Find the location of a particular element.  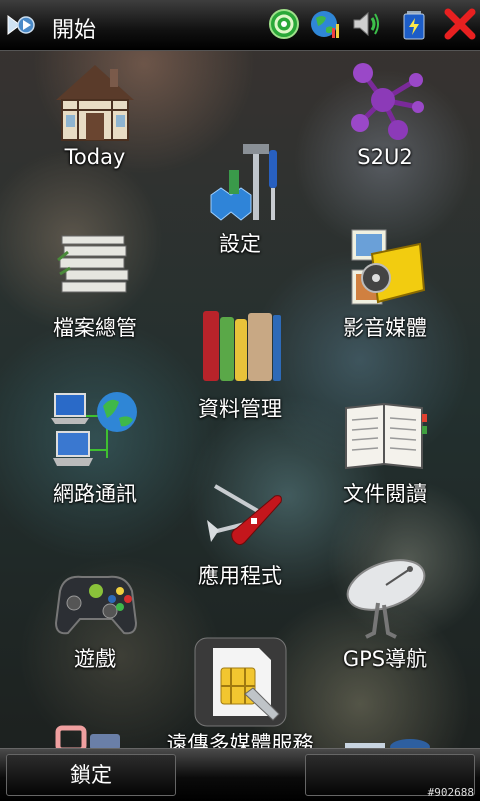

bottom-bar: 鎖定 #902688 is located at coordinates (240, 774).